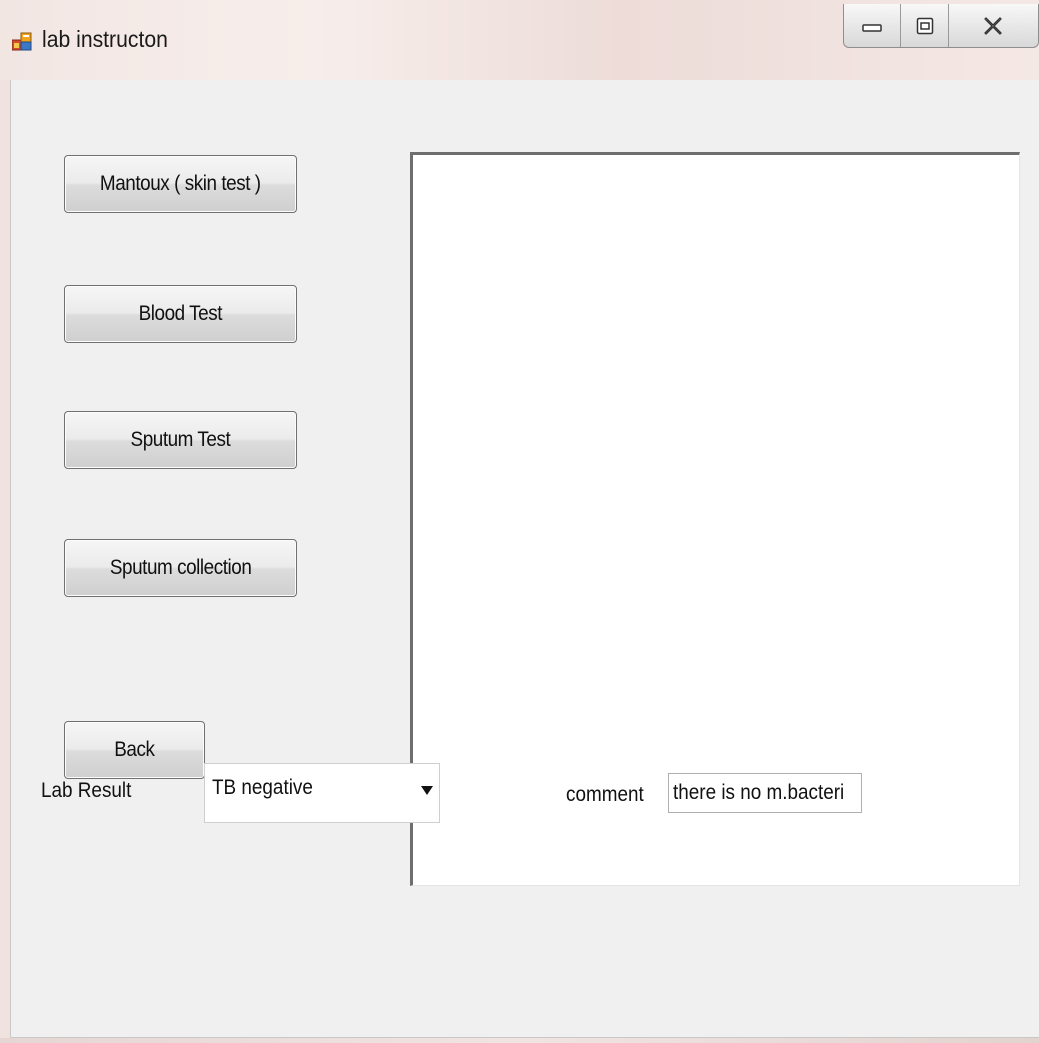  I want to click on back-button: Back, so click(134, 750).